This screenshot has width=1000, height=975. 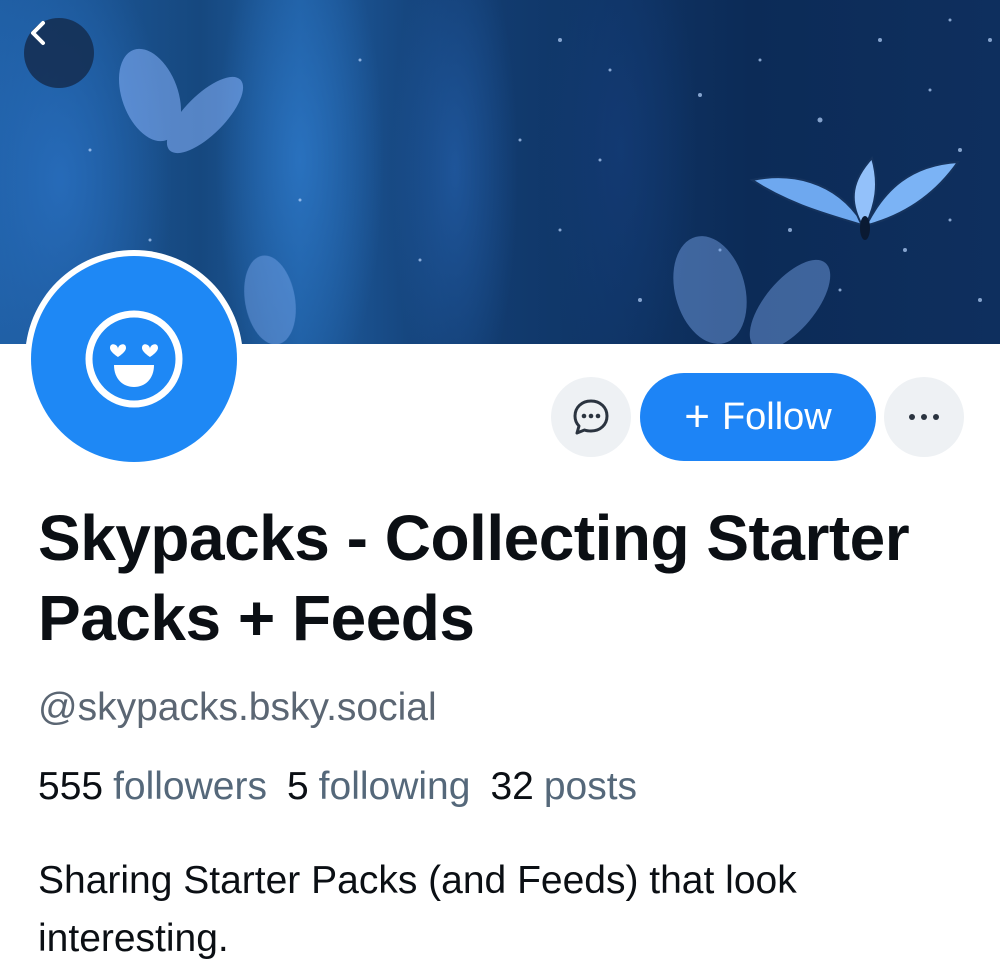 I want to click on profile-handle: @skypacks.bsky.social, so click(x=237, y=707).